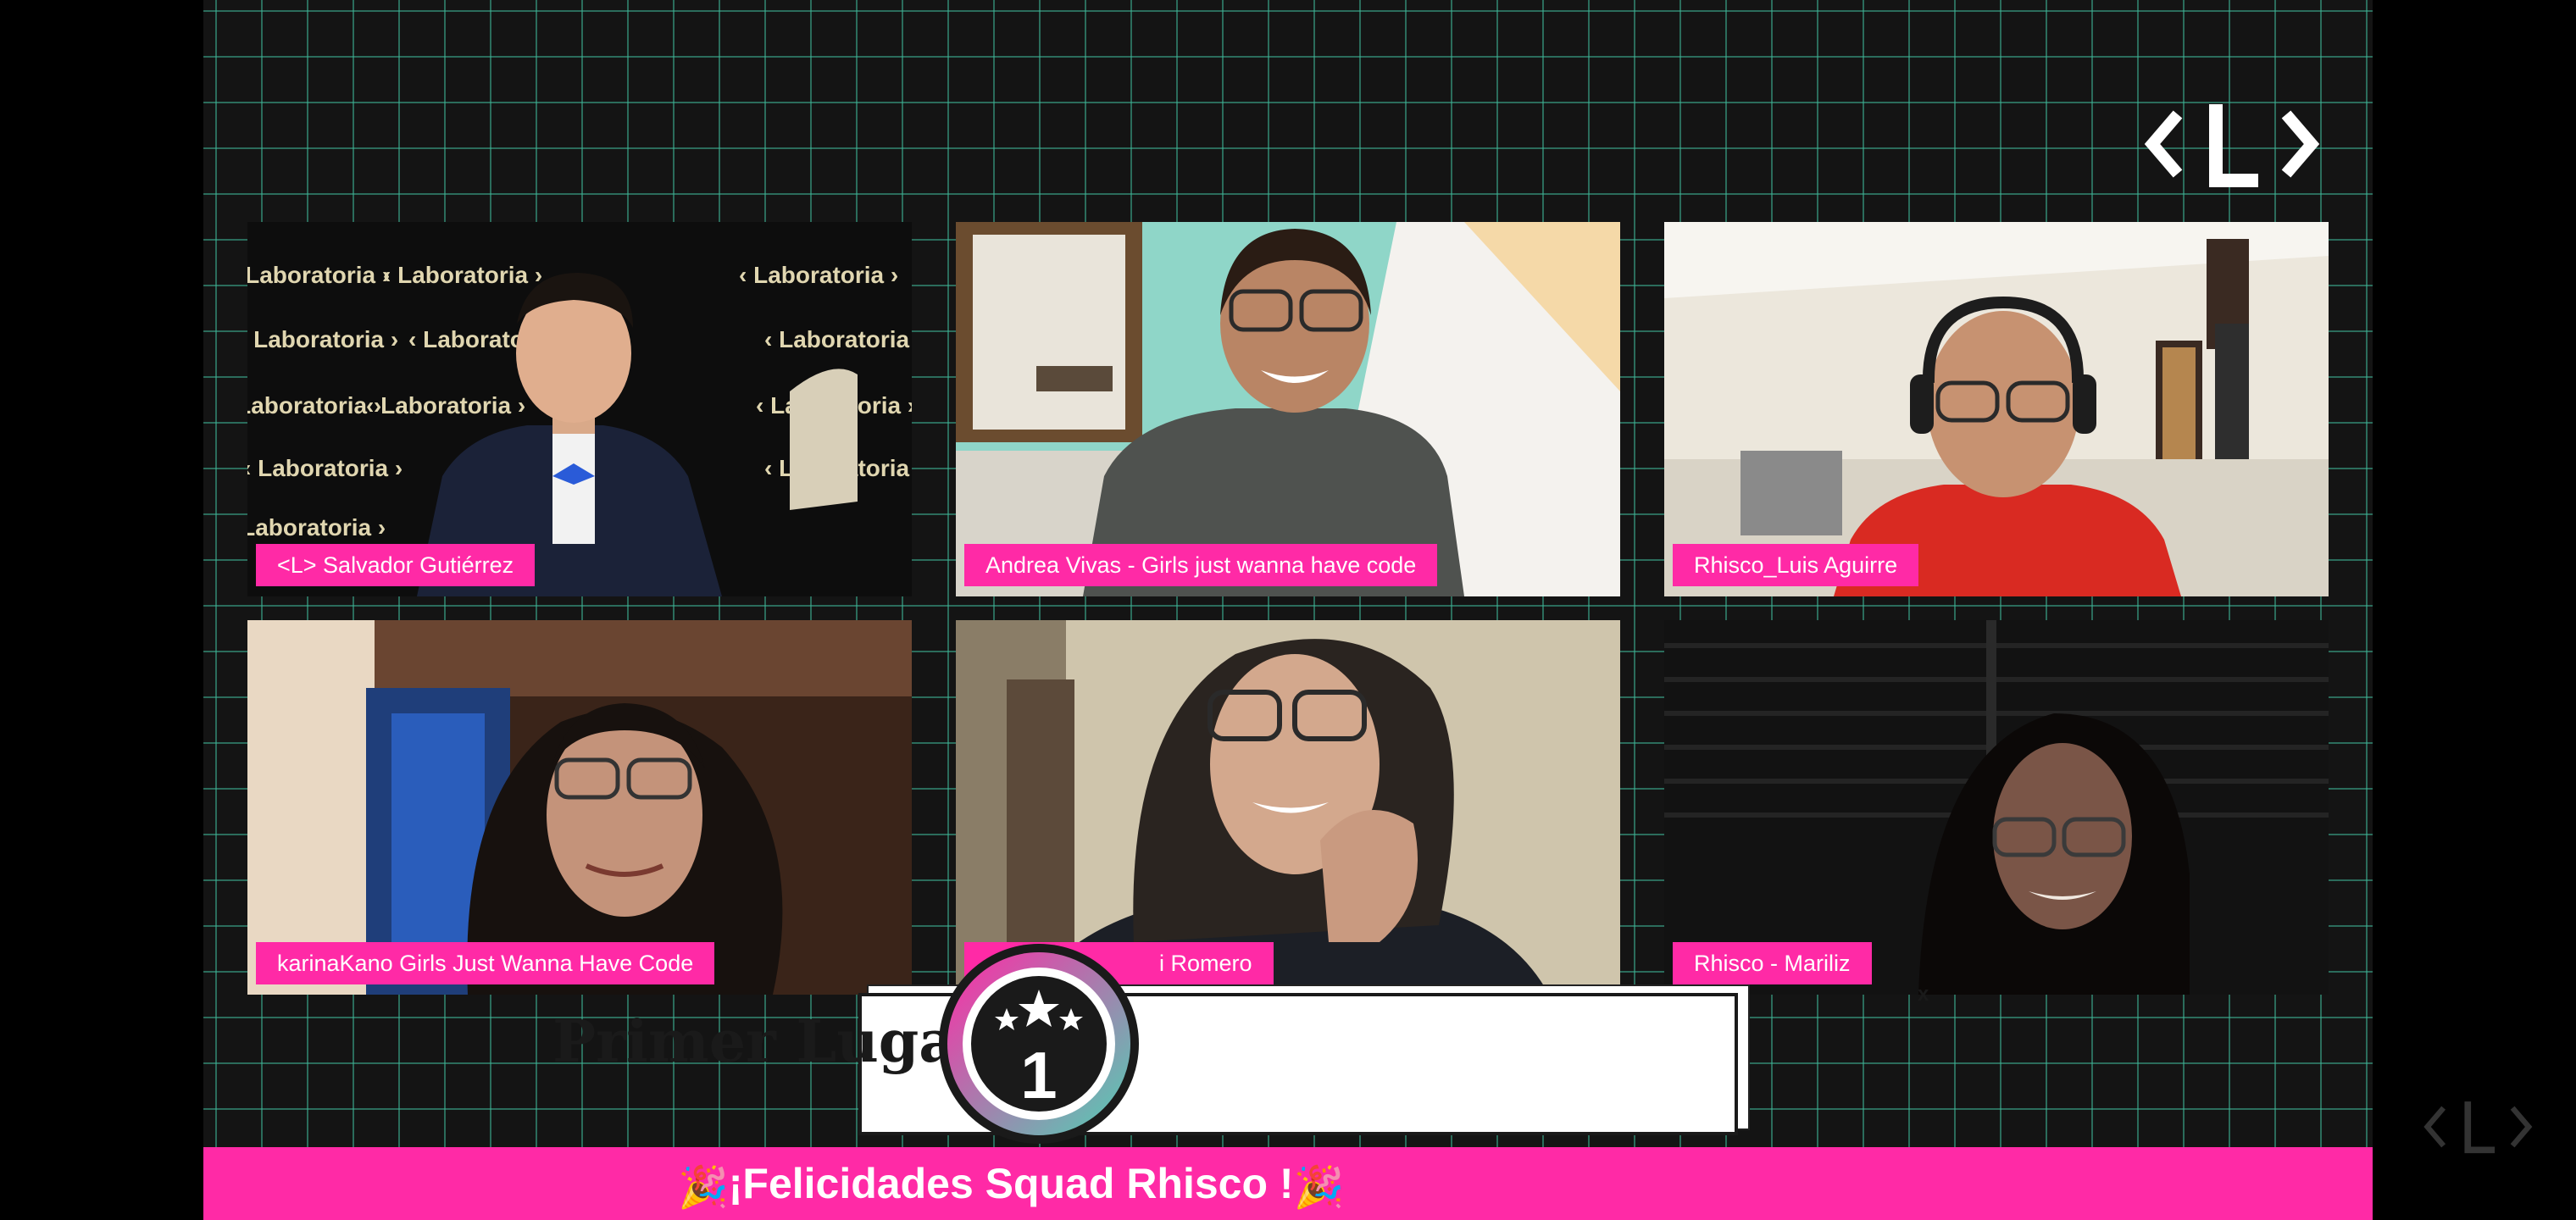  I want to click on participant-tile-luis: Rhisco_Luis Aguirre, so click(1996, 409).